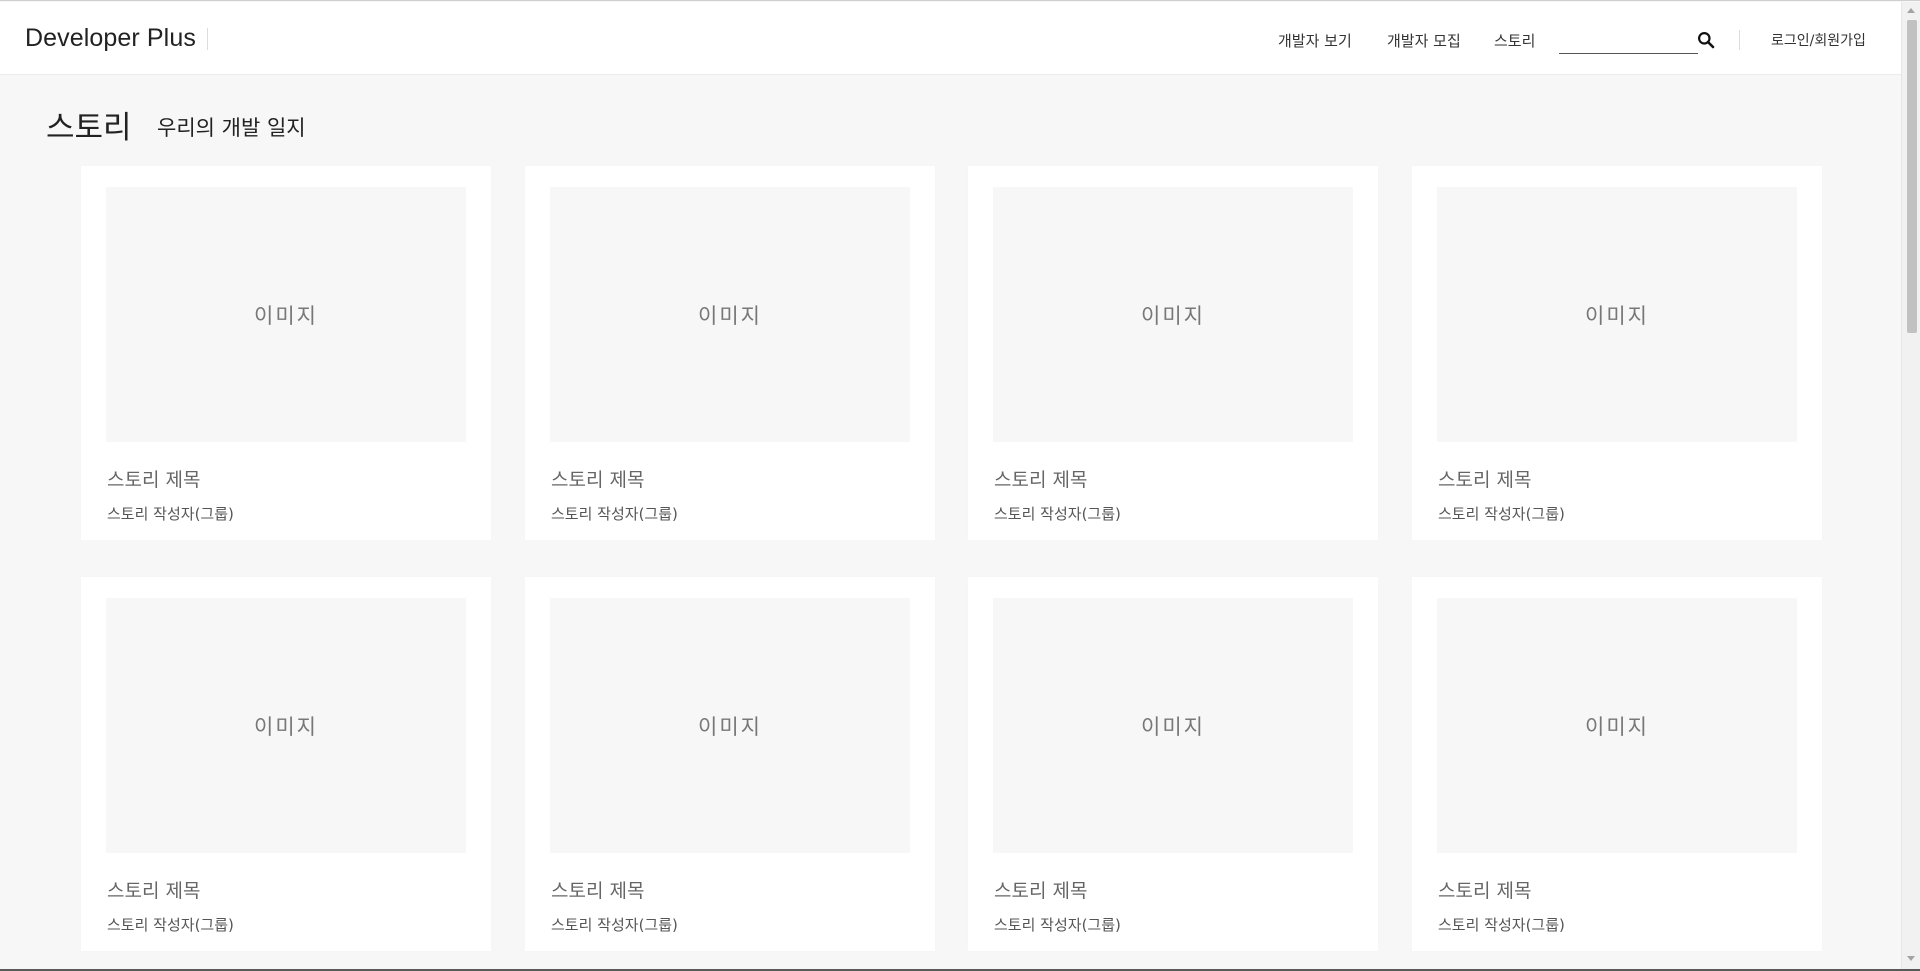 The width and height of the screenshot is (1920, 971). I want to click on scrollbar-thumb, so click(1912, 176).